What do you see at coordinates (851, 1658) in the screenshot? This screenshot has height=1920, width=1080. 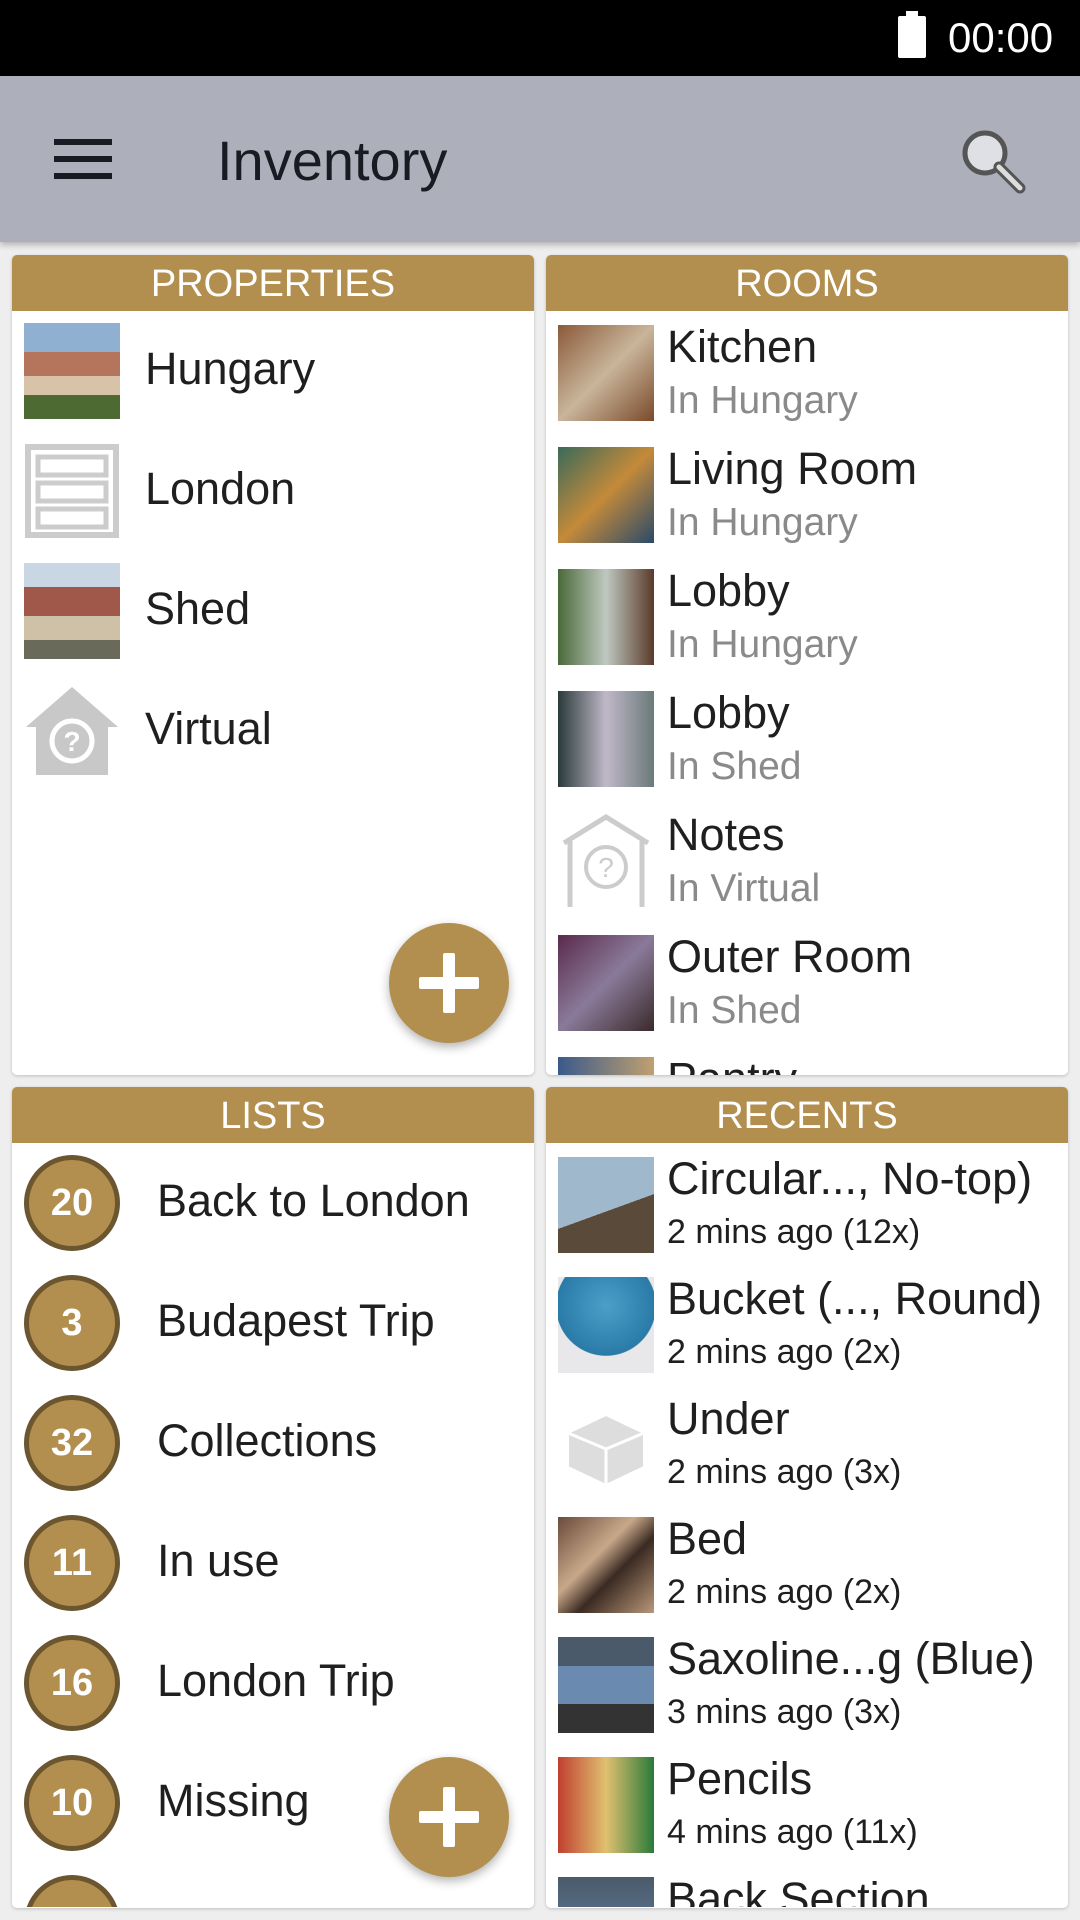 I see `recent-name: Saxoline...g (Blue)` at bounding box center [851, 1658].